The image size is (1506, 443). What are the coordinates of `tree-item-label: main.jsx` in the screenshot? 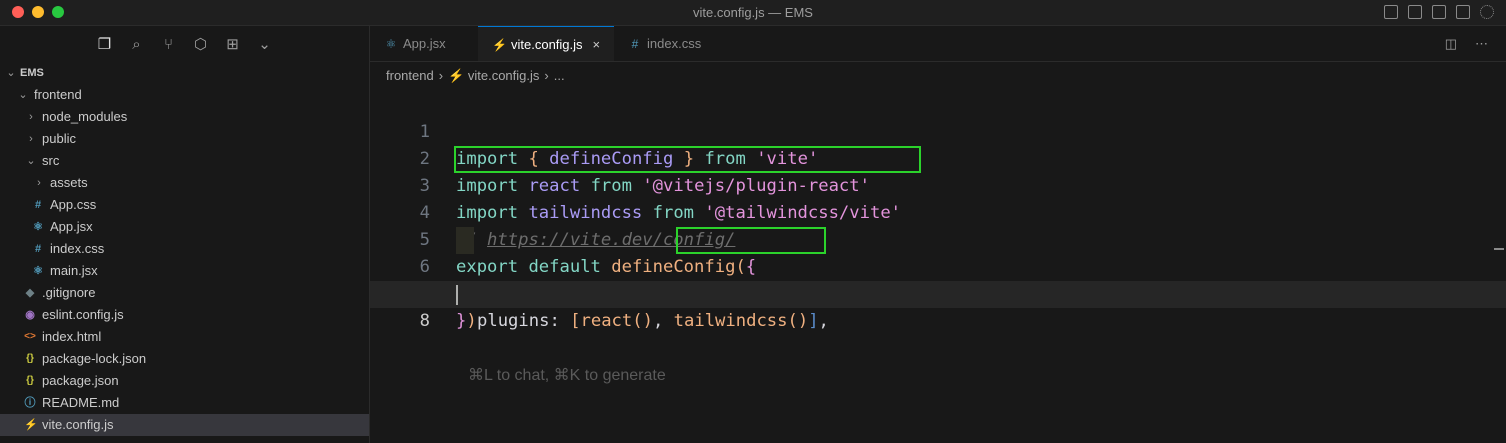 It's located at (74, 270).